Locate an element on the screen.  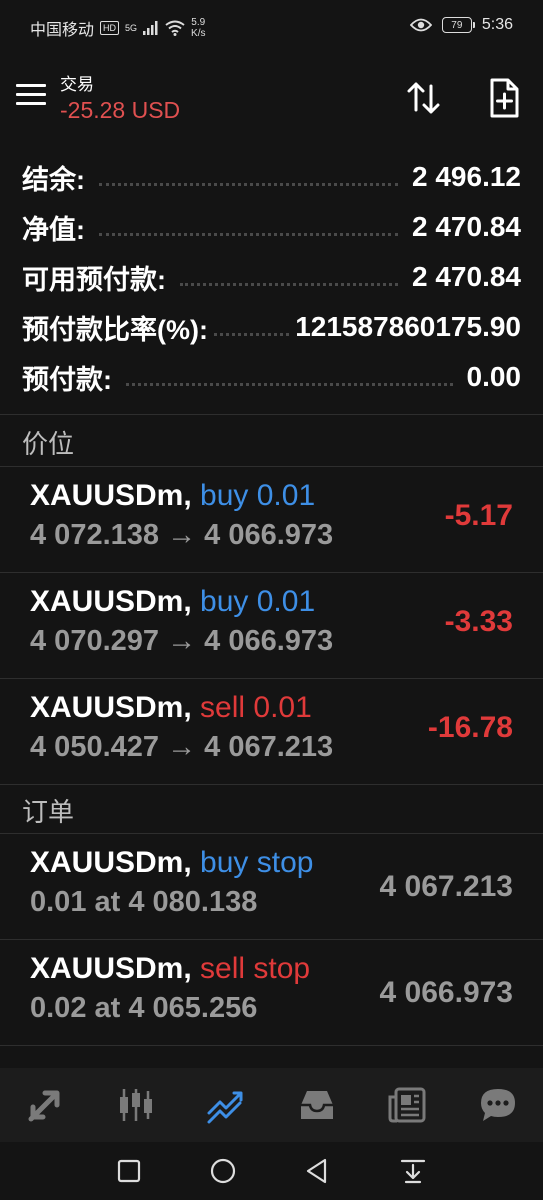
position-profit: -3.33 is located at coordinates (478, 621).